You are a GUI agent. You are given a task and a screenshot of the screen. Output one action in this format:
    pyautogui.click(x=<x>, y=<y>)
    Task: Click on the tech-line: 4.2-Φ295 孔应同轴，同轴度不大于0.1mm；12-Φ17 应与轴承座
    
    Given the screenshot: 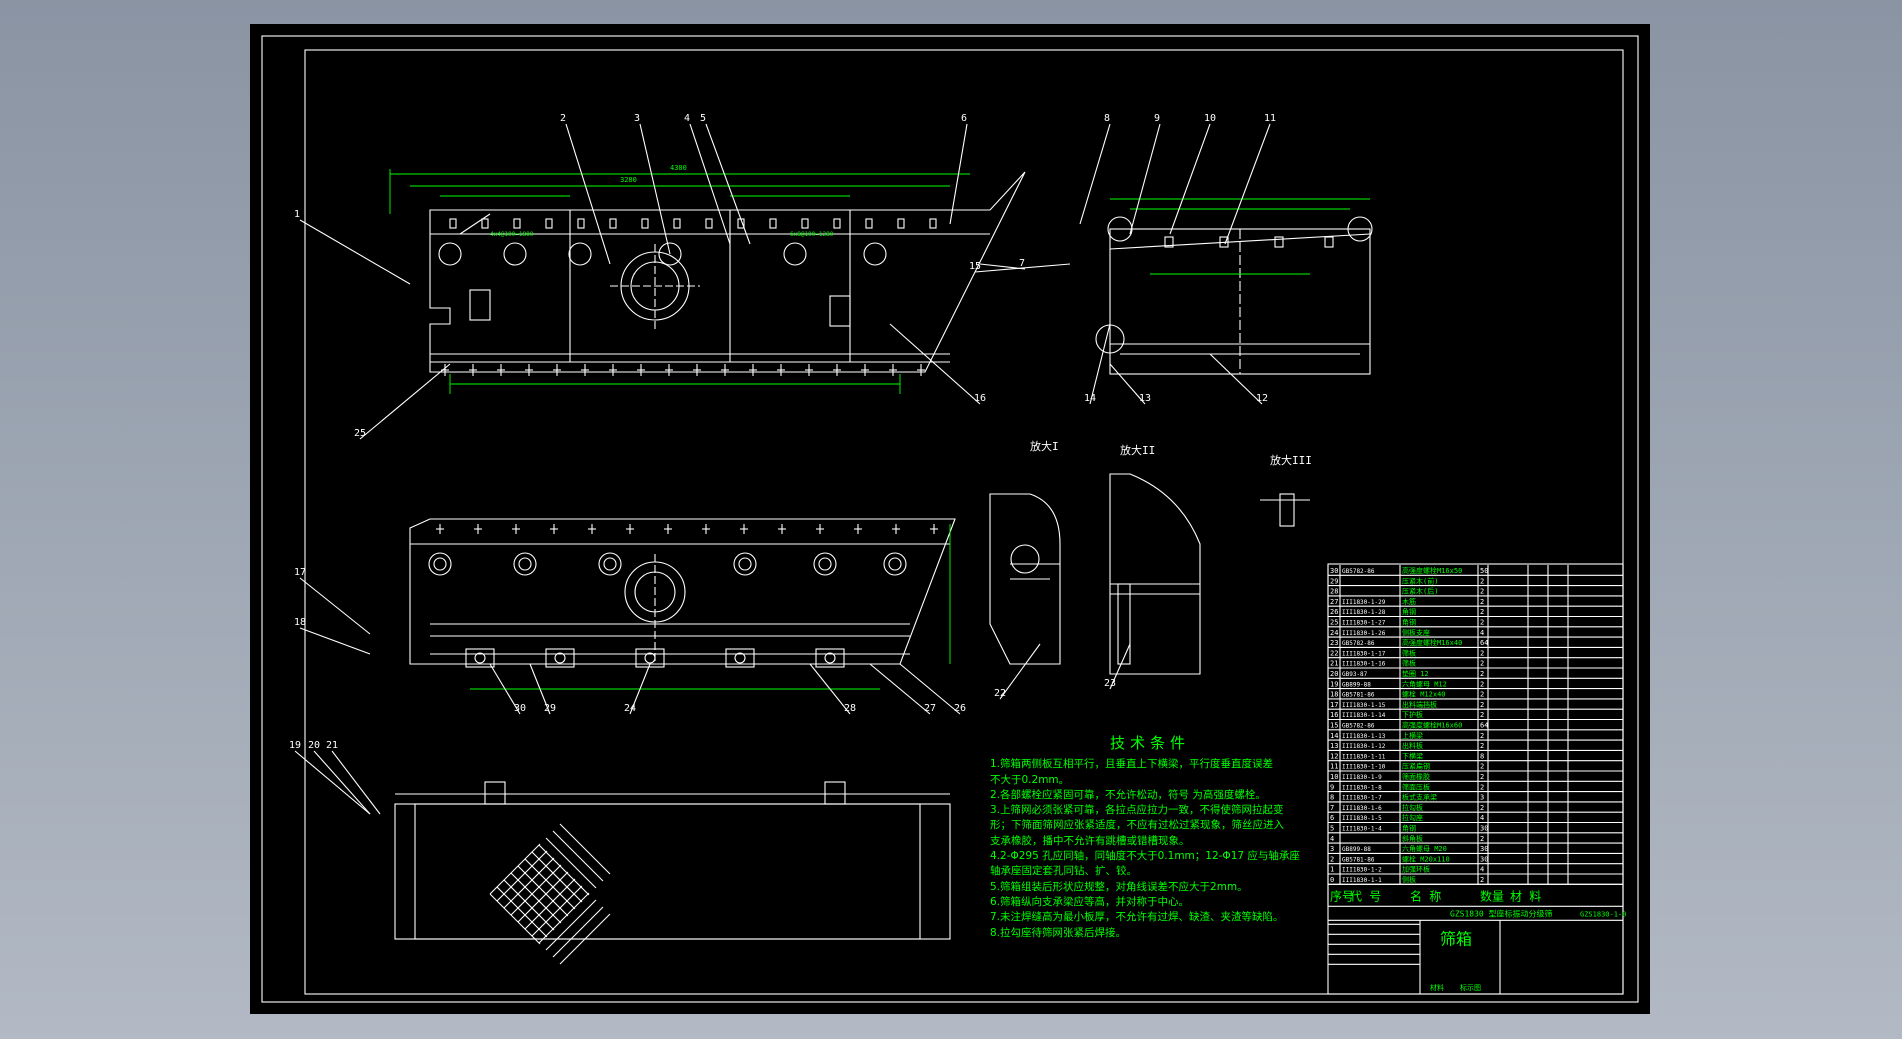 What is the action you would take?
    pyautogui.click(x=1145, y=856)
    